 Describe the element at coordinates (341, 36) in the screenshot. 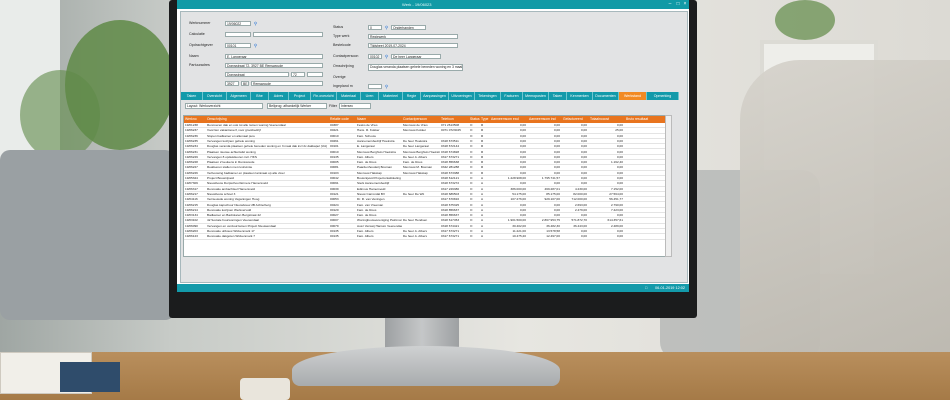

I see `typewerk-label: Type werk` at that location.